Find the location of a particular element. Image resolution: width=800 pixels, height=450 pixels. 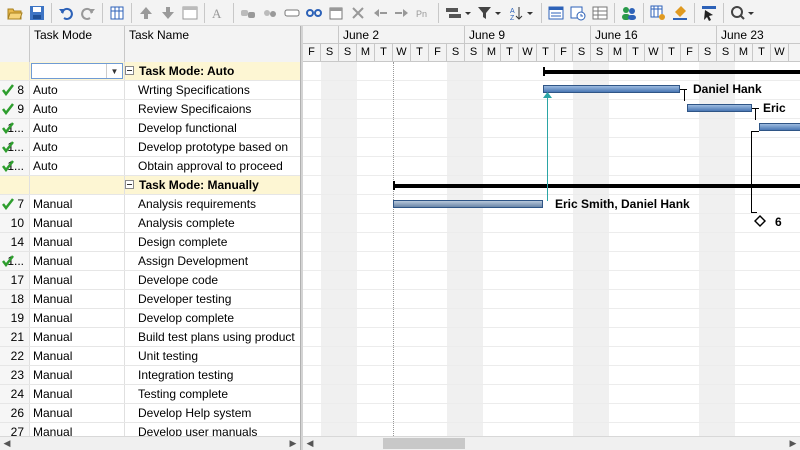

row-id-cell: 14 is located at coordinates (15, 242).